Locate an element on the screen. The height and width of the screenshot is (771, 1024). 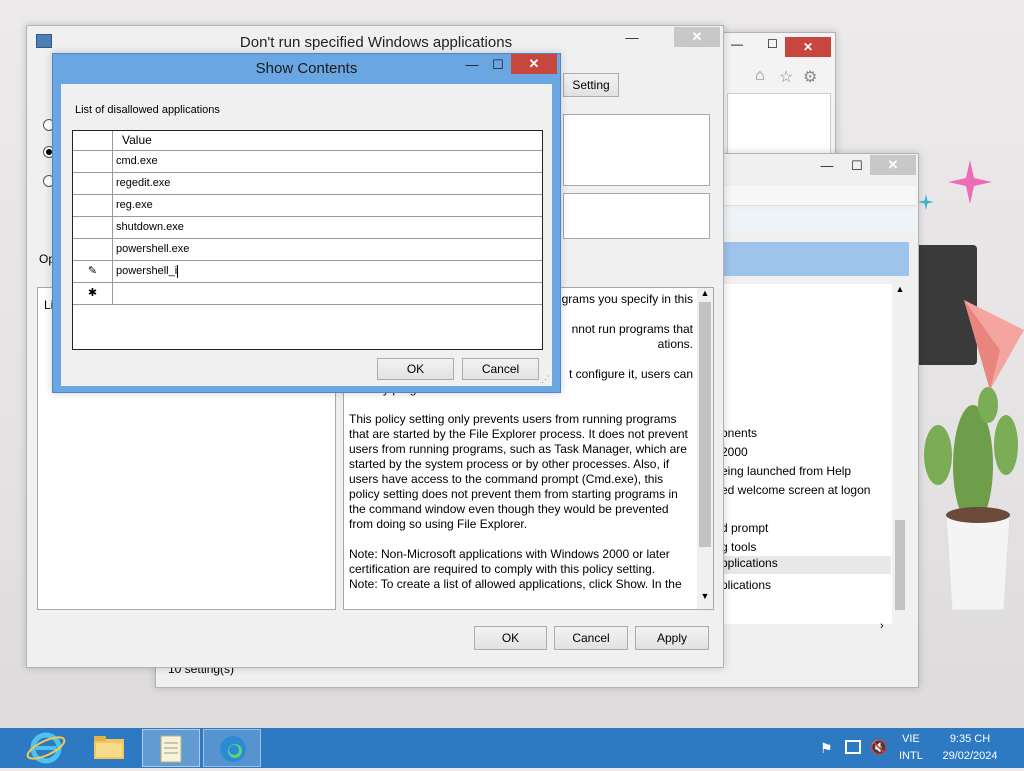
dialog-minimize-button: — is located at coordinates (632, 38).